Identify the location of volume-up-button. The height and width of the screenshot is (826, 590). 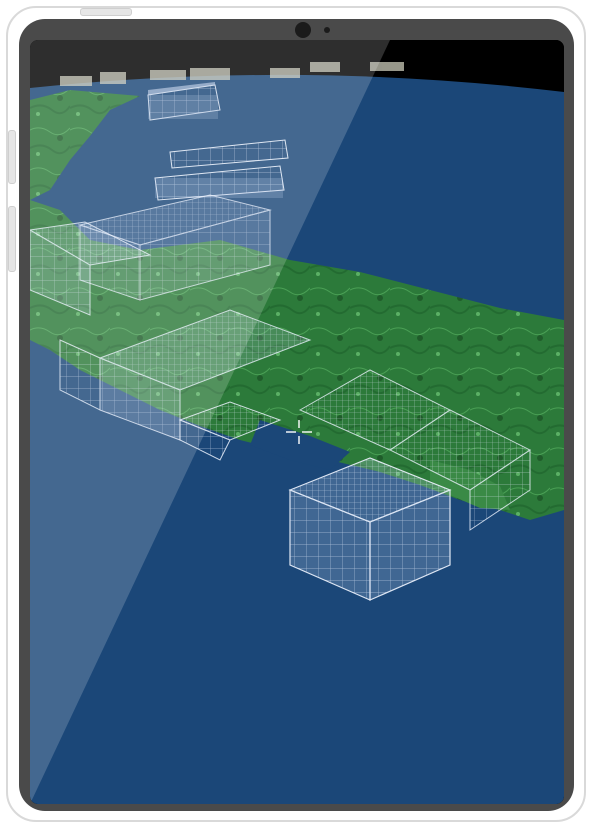
(12, 157).